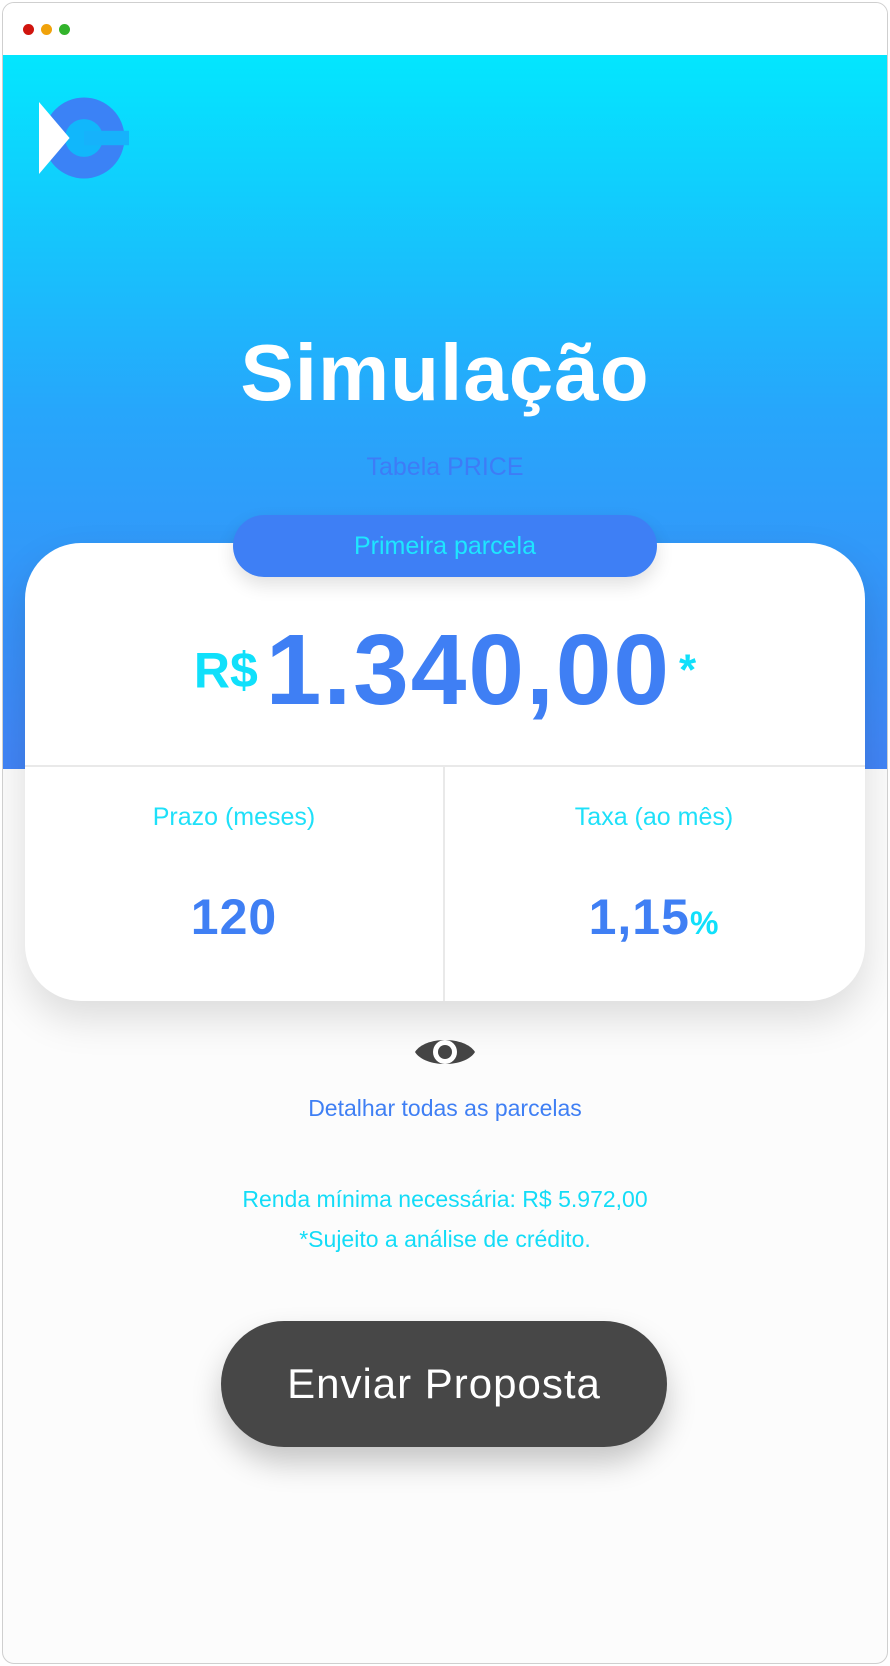  What do you see at coordinates (445, 467) in the screenshot?
I see `page-subtitle: Tabela PRICE` at bounding box center [445, 467].